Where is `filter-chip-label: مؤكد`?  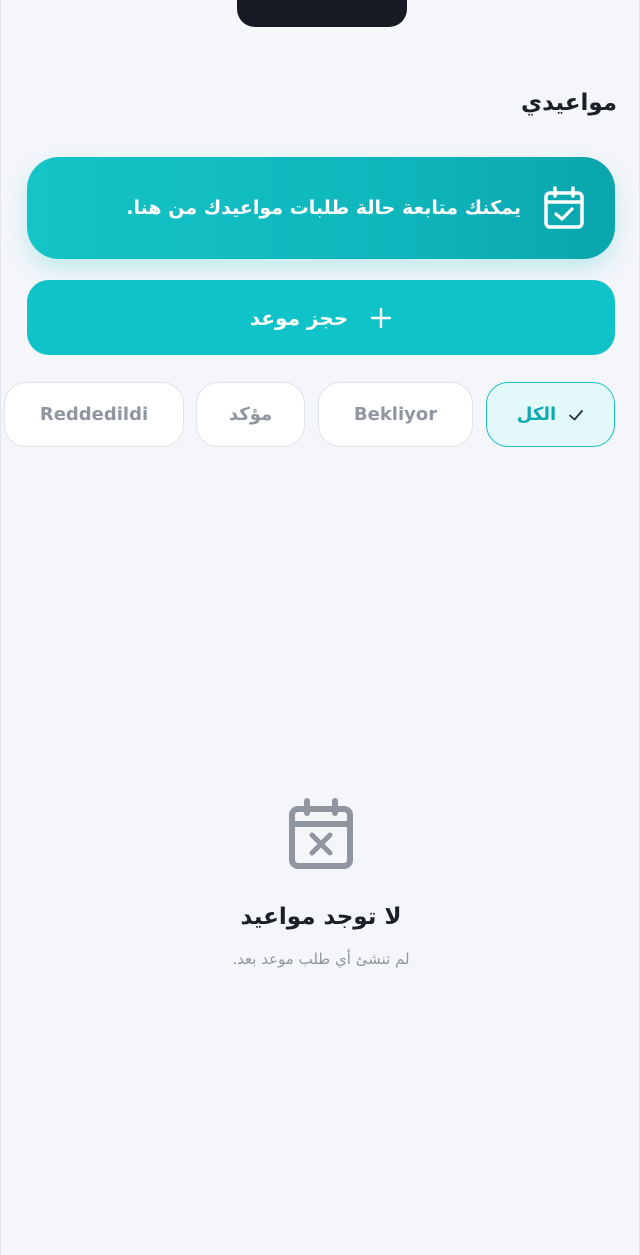 filter-chip-label: مؤكد is located at coordinates (250, 414).